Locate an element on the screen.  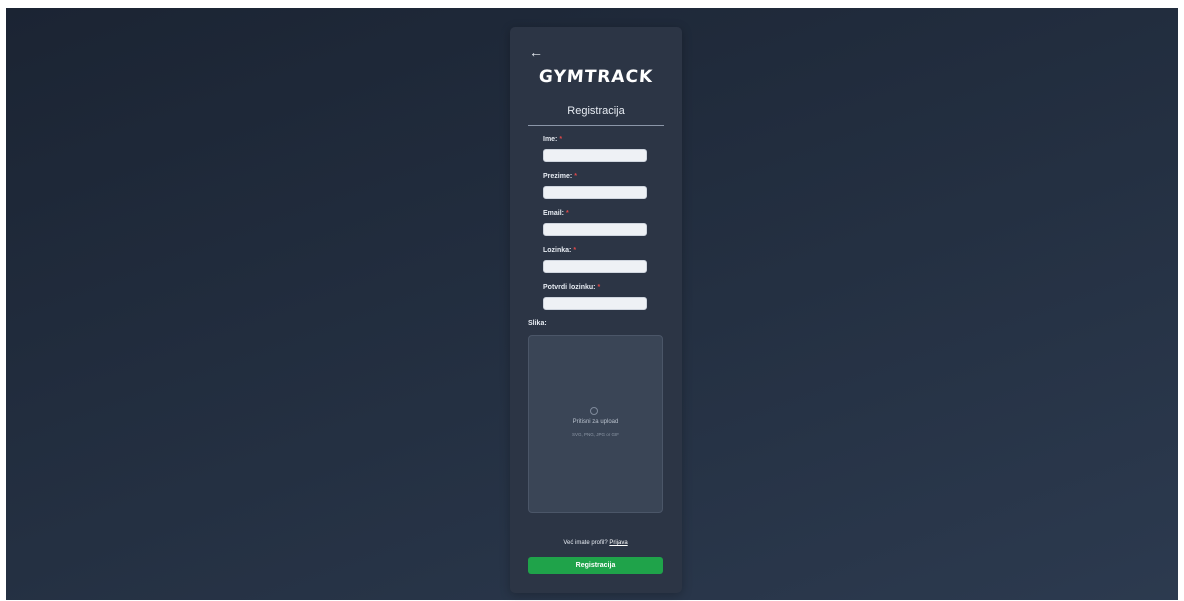
first-name-label: Ime: * is located at coordinates (552, 139).